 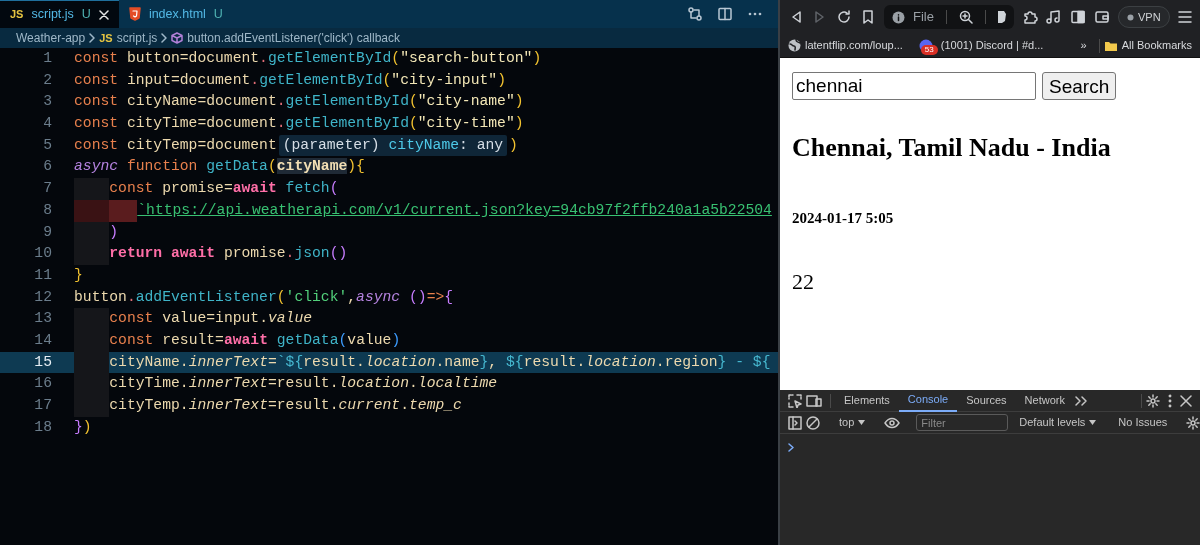 What do you see at coordinates (42, 275) in the screenshot?
I see `line-number: 11` at bounding box center [42, 275].